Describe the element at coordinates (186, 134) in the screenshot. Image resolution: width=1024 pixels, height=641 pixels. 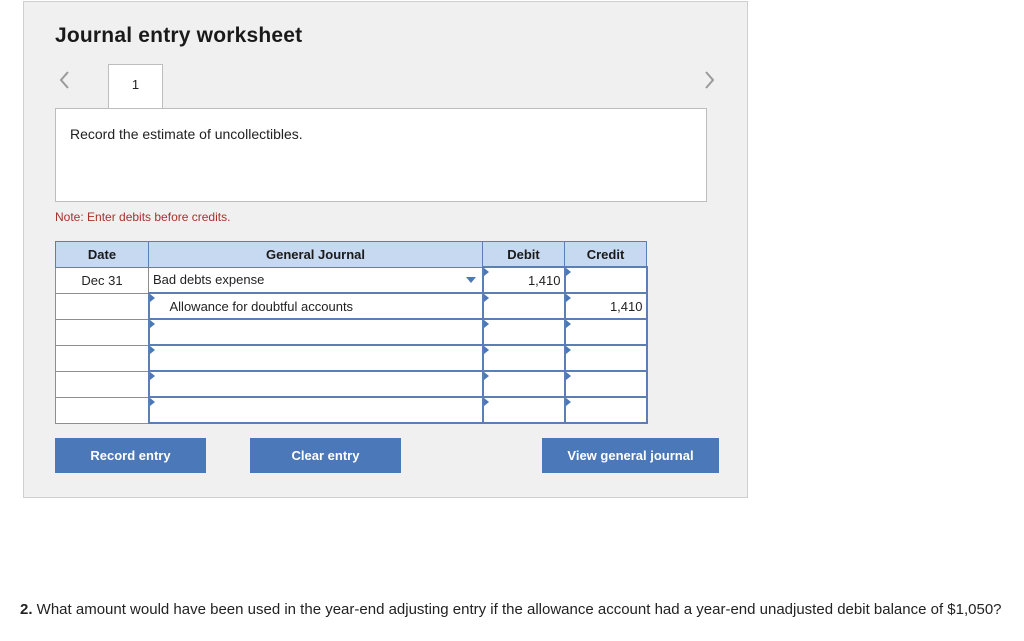
I see `entry-prompt-text: Record the estimate of uncollectibles.` at that location.